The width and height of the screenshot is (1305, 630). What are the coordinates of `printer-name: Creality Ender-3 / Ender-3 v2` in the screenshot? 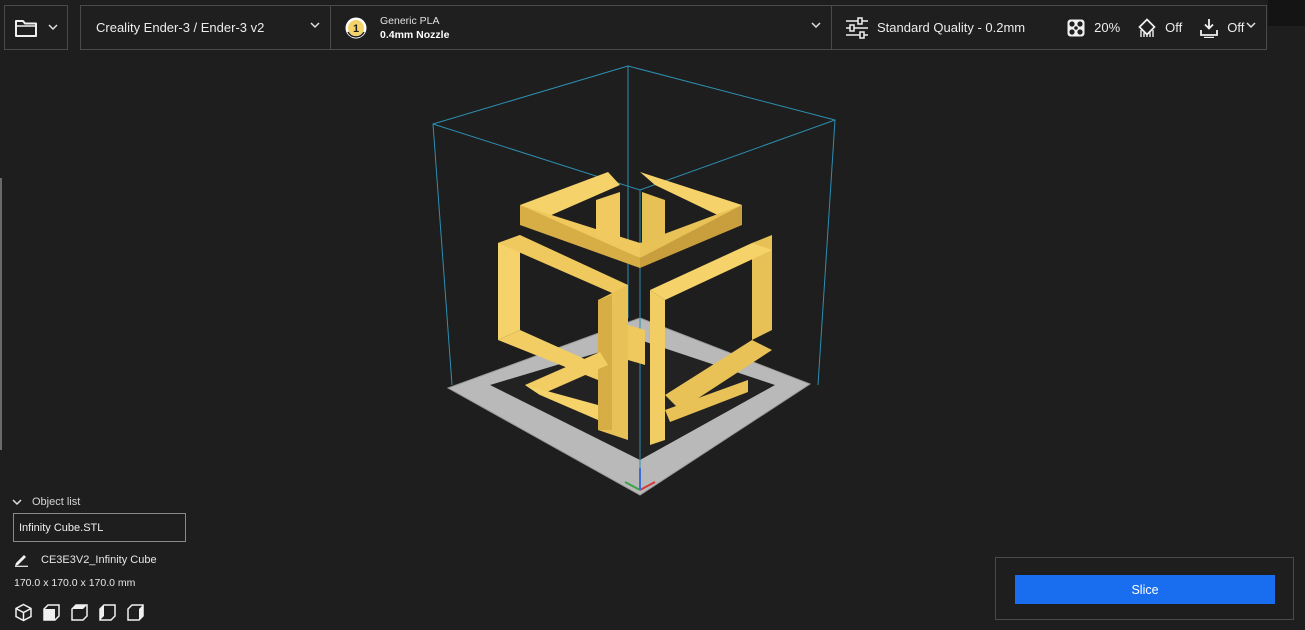 It's located at (180, 27).